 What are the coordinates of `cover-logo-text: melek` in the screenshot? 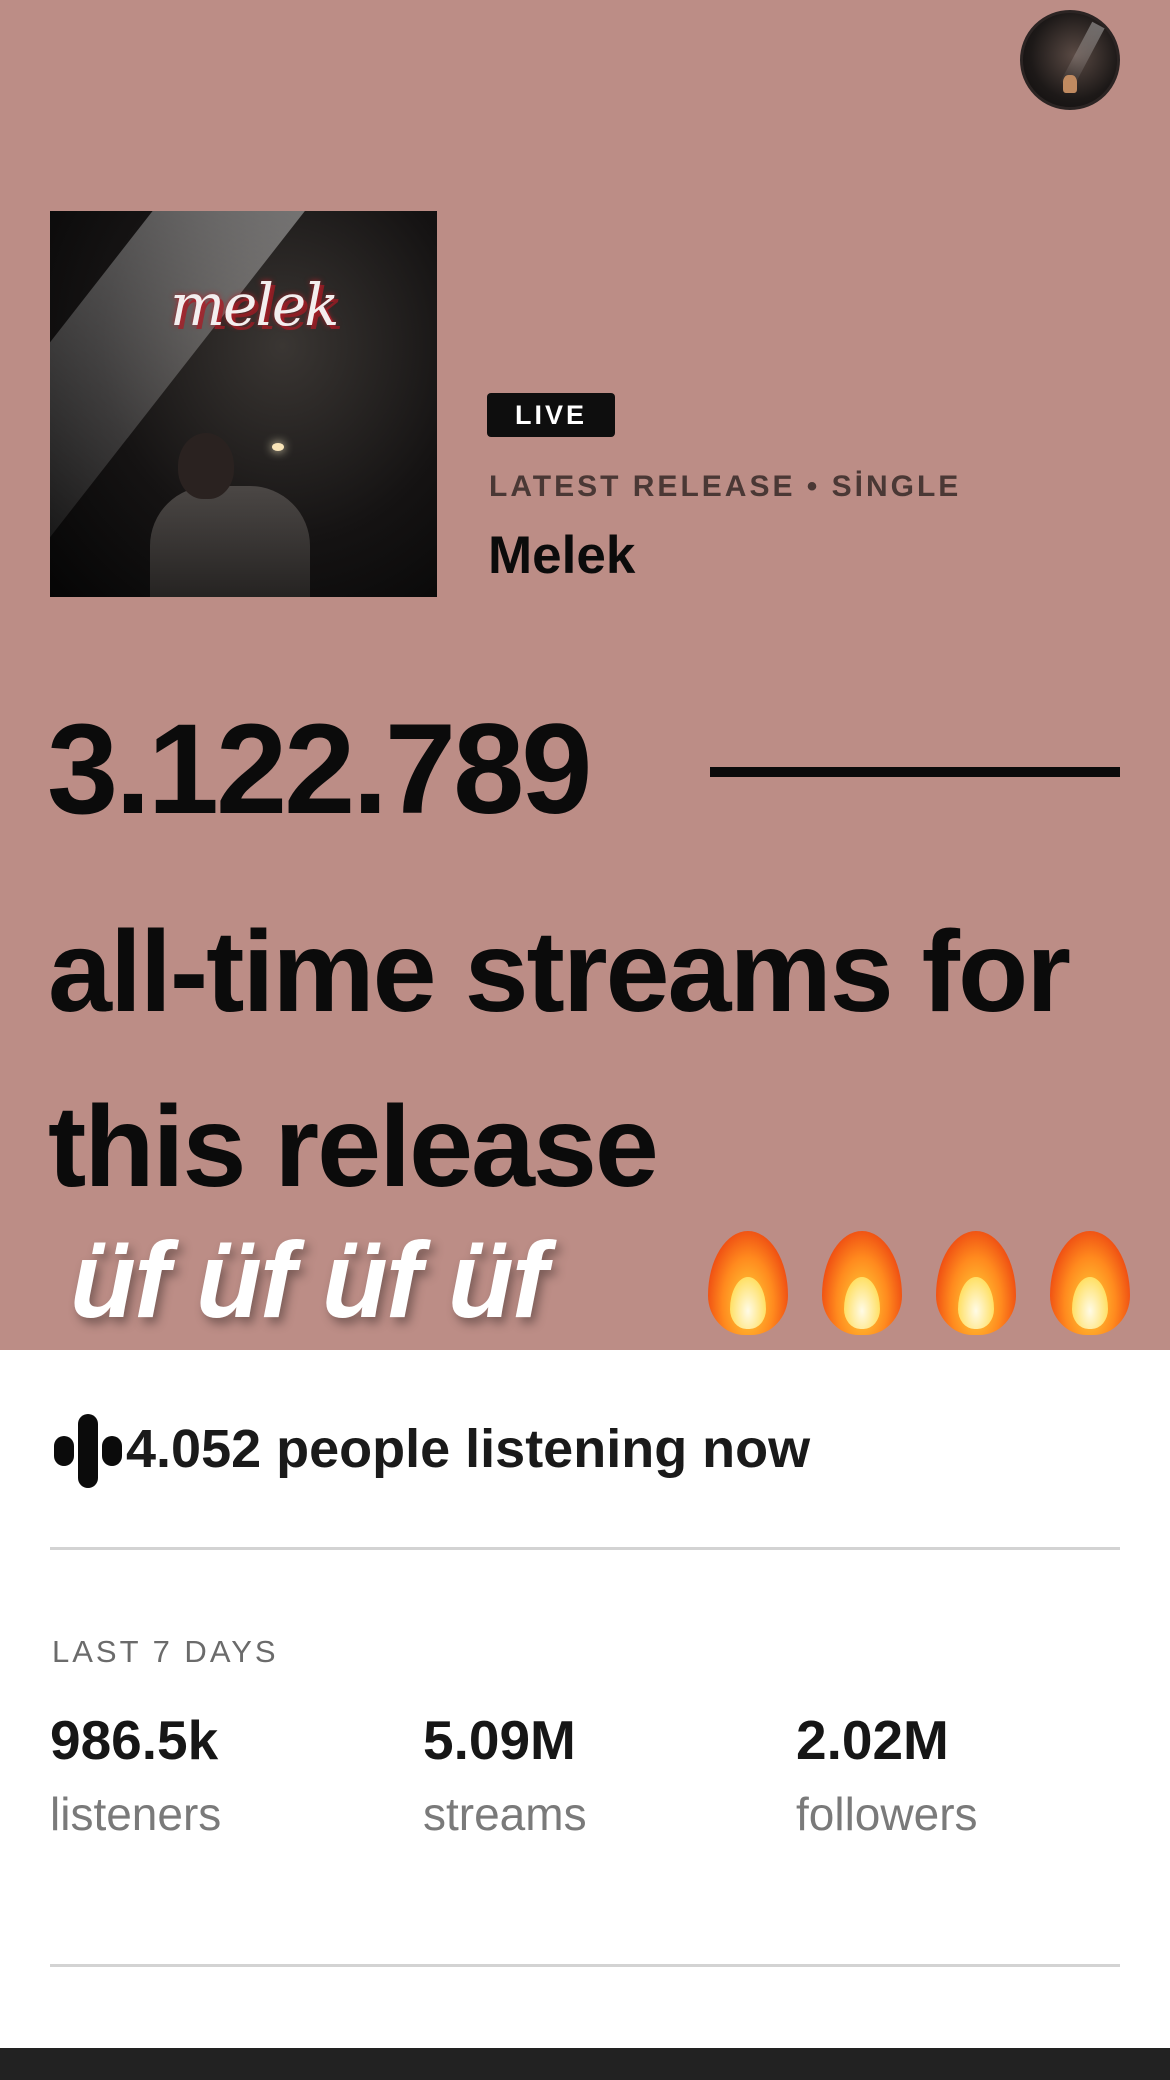 It's located at (254, 305).